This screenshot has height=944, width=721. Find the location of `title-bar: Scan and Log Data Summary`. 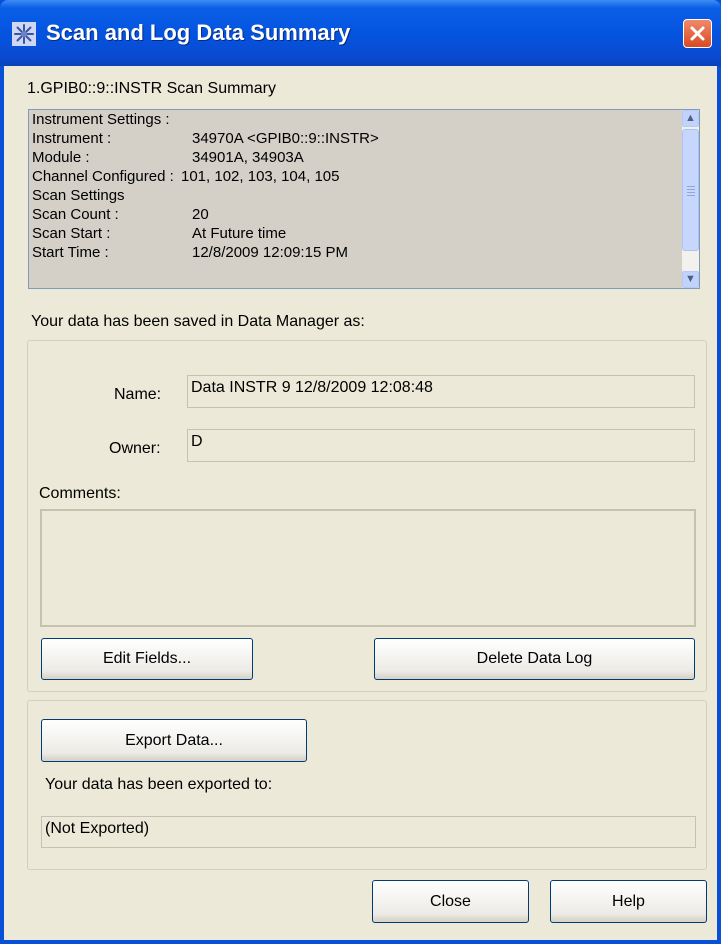

title-bar: Scan and Log Data Summary is located at coordinates (360, 33).